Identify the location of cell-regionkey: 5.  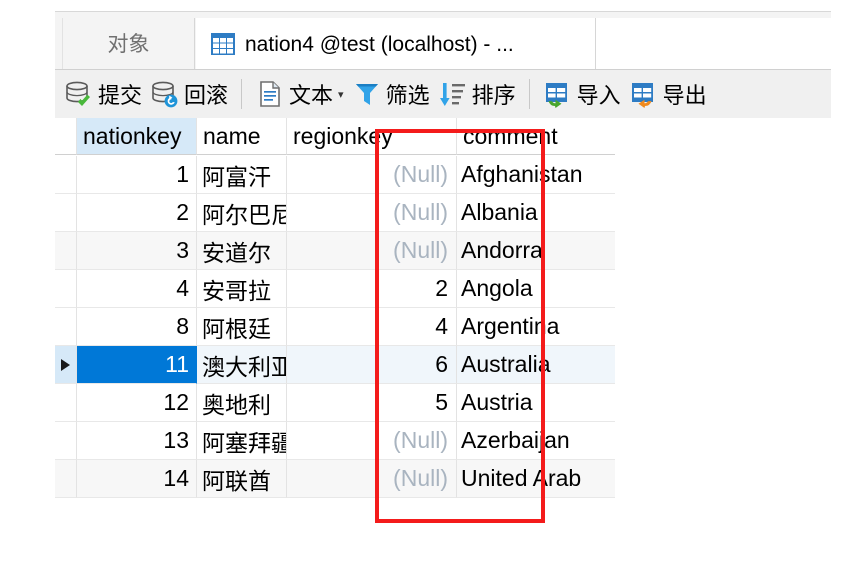
(372, 403).